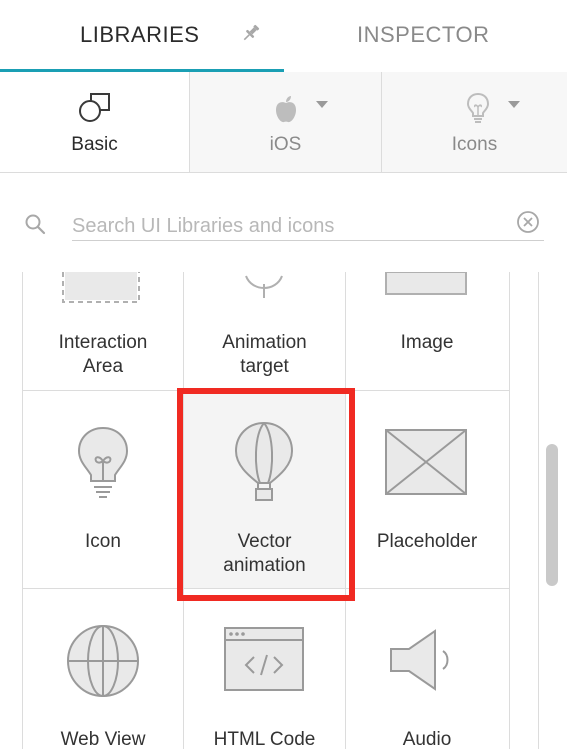 This screenshot has height=749, width=567. Describe the element at coordinates (266, 494) in the screenshot. I see `selection-highlight` at that location.